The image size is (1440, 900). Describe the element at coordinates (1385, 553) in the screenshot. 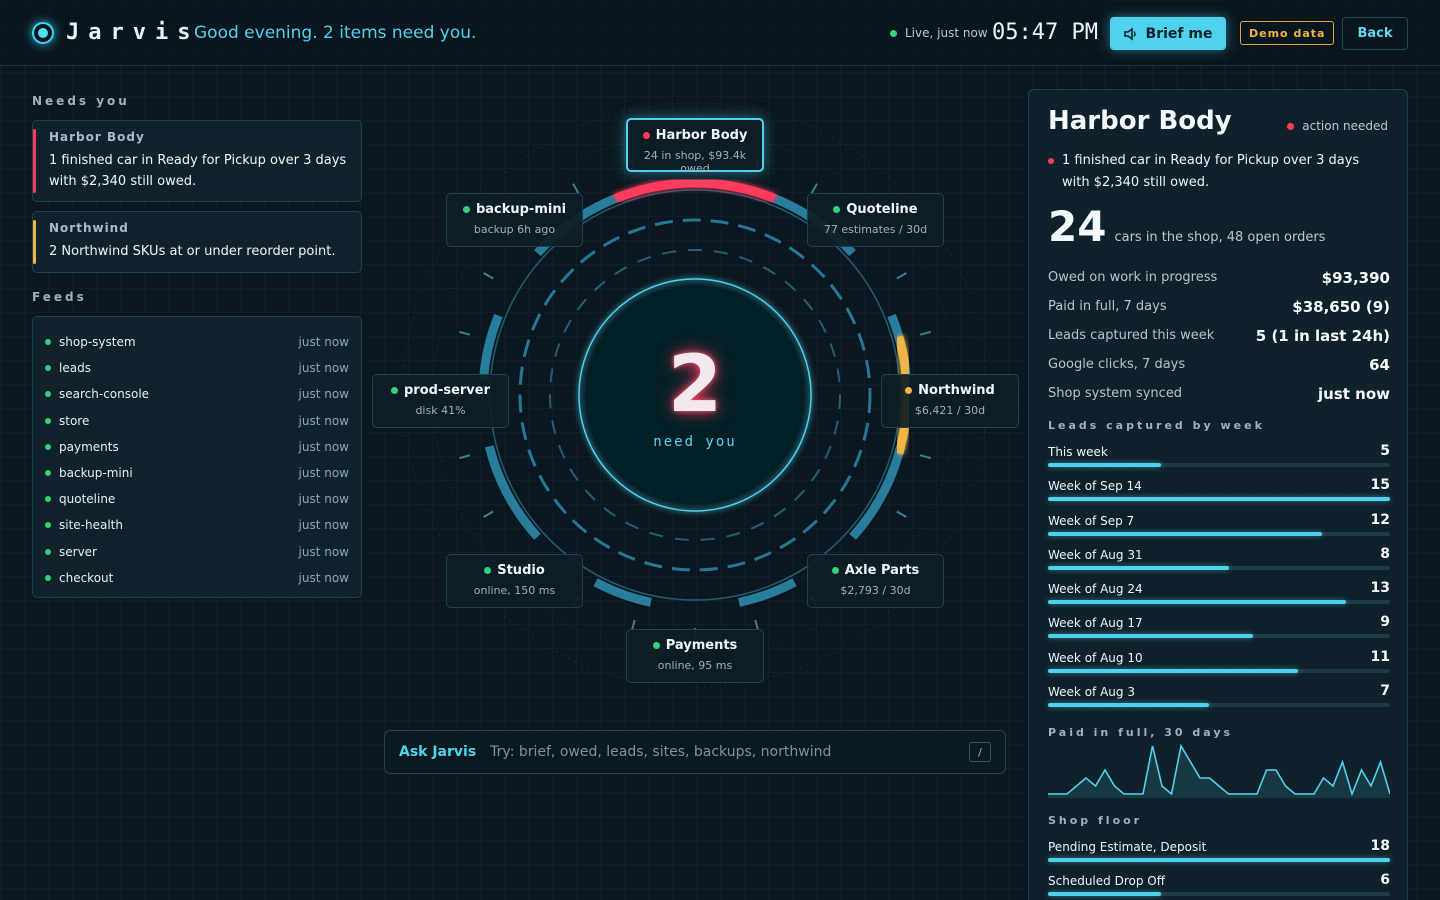

I see `bar-value: 8` at that location.